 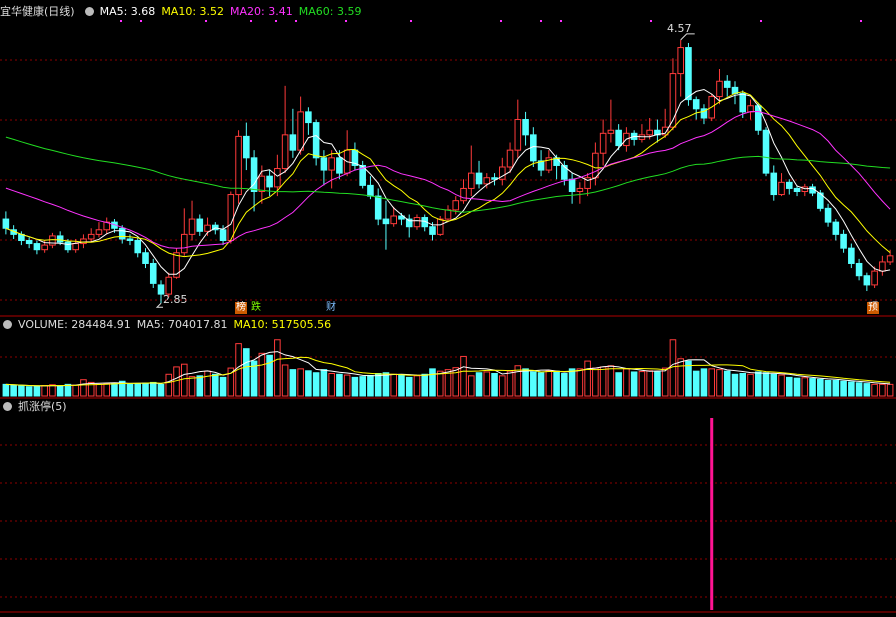 What do you see at coordinates (687, 37) in the screenshot?
I see `high-marker` at bounding box center [687, 37].